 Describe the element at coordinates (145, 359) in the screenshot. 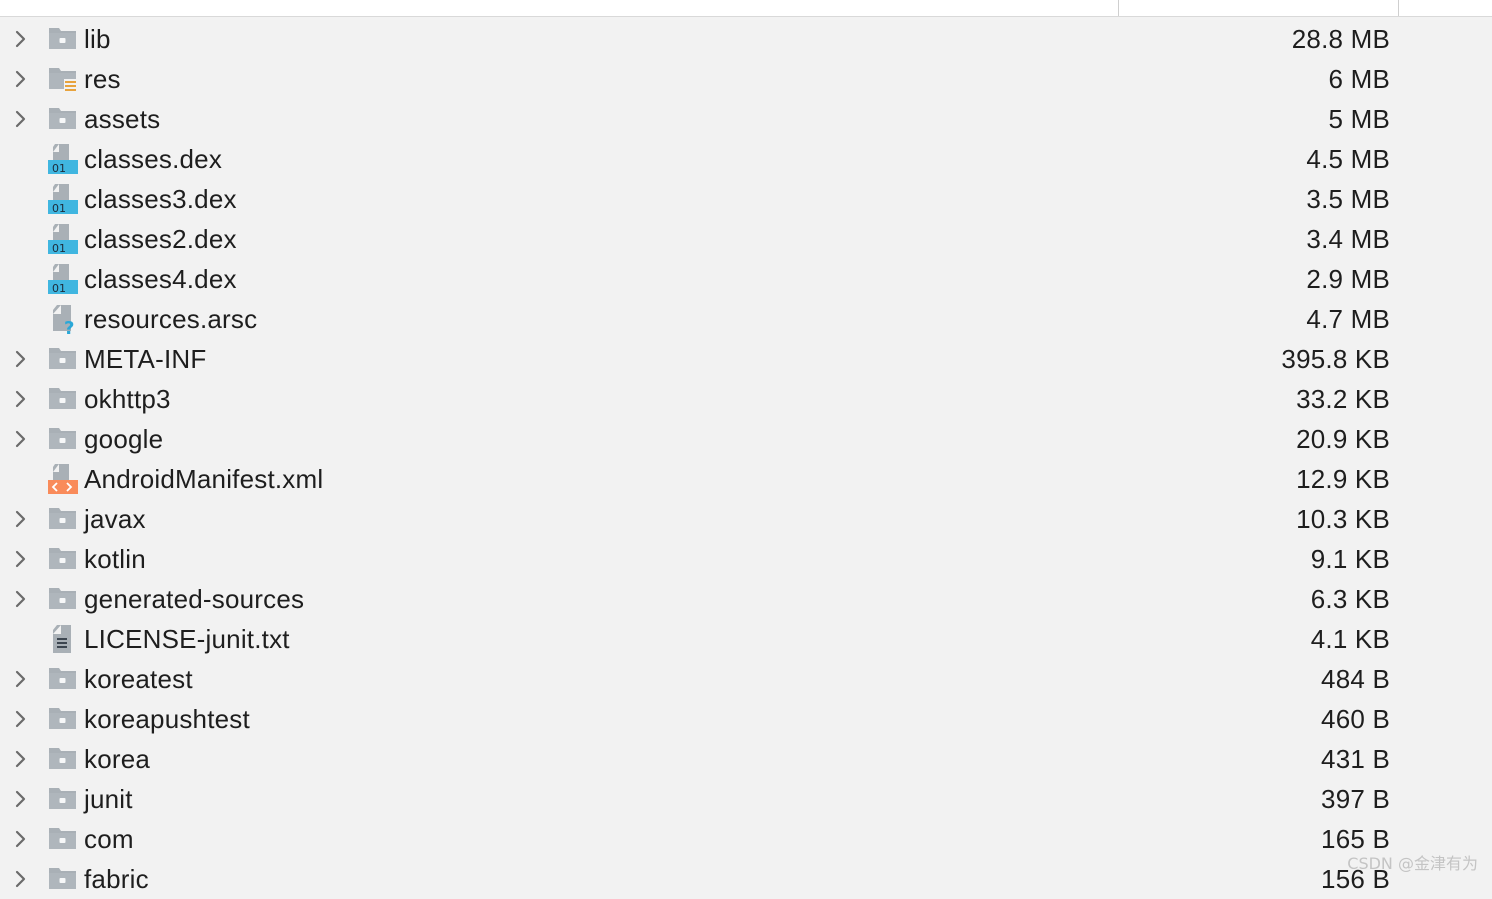

I see `file-name: META-INF` at that location.